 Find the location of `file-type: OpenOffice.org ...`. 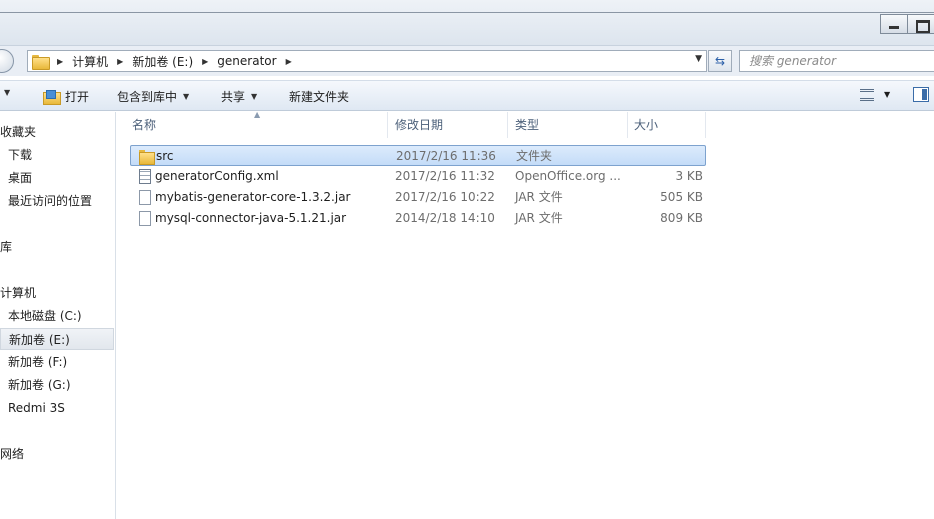

file-type: OpenOffice.org ... is located at coordinates (568, 176).